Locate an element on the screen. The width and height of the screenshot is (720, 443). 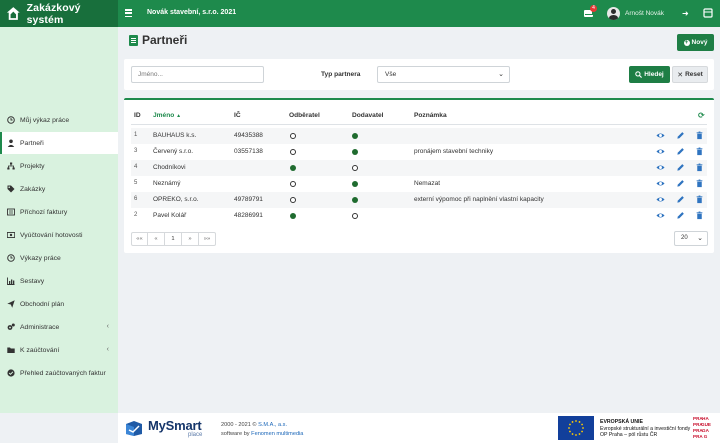
send-icon is located at coordinates (11, 304).